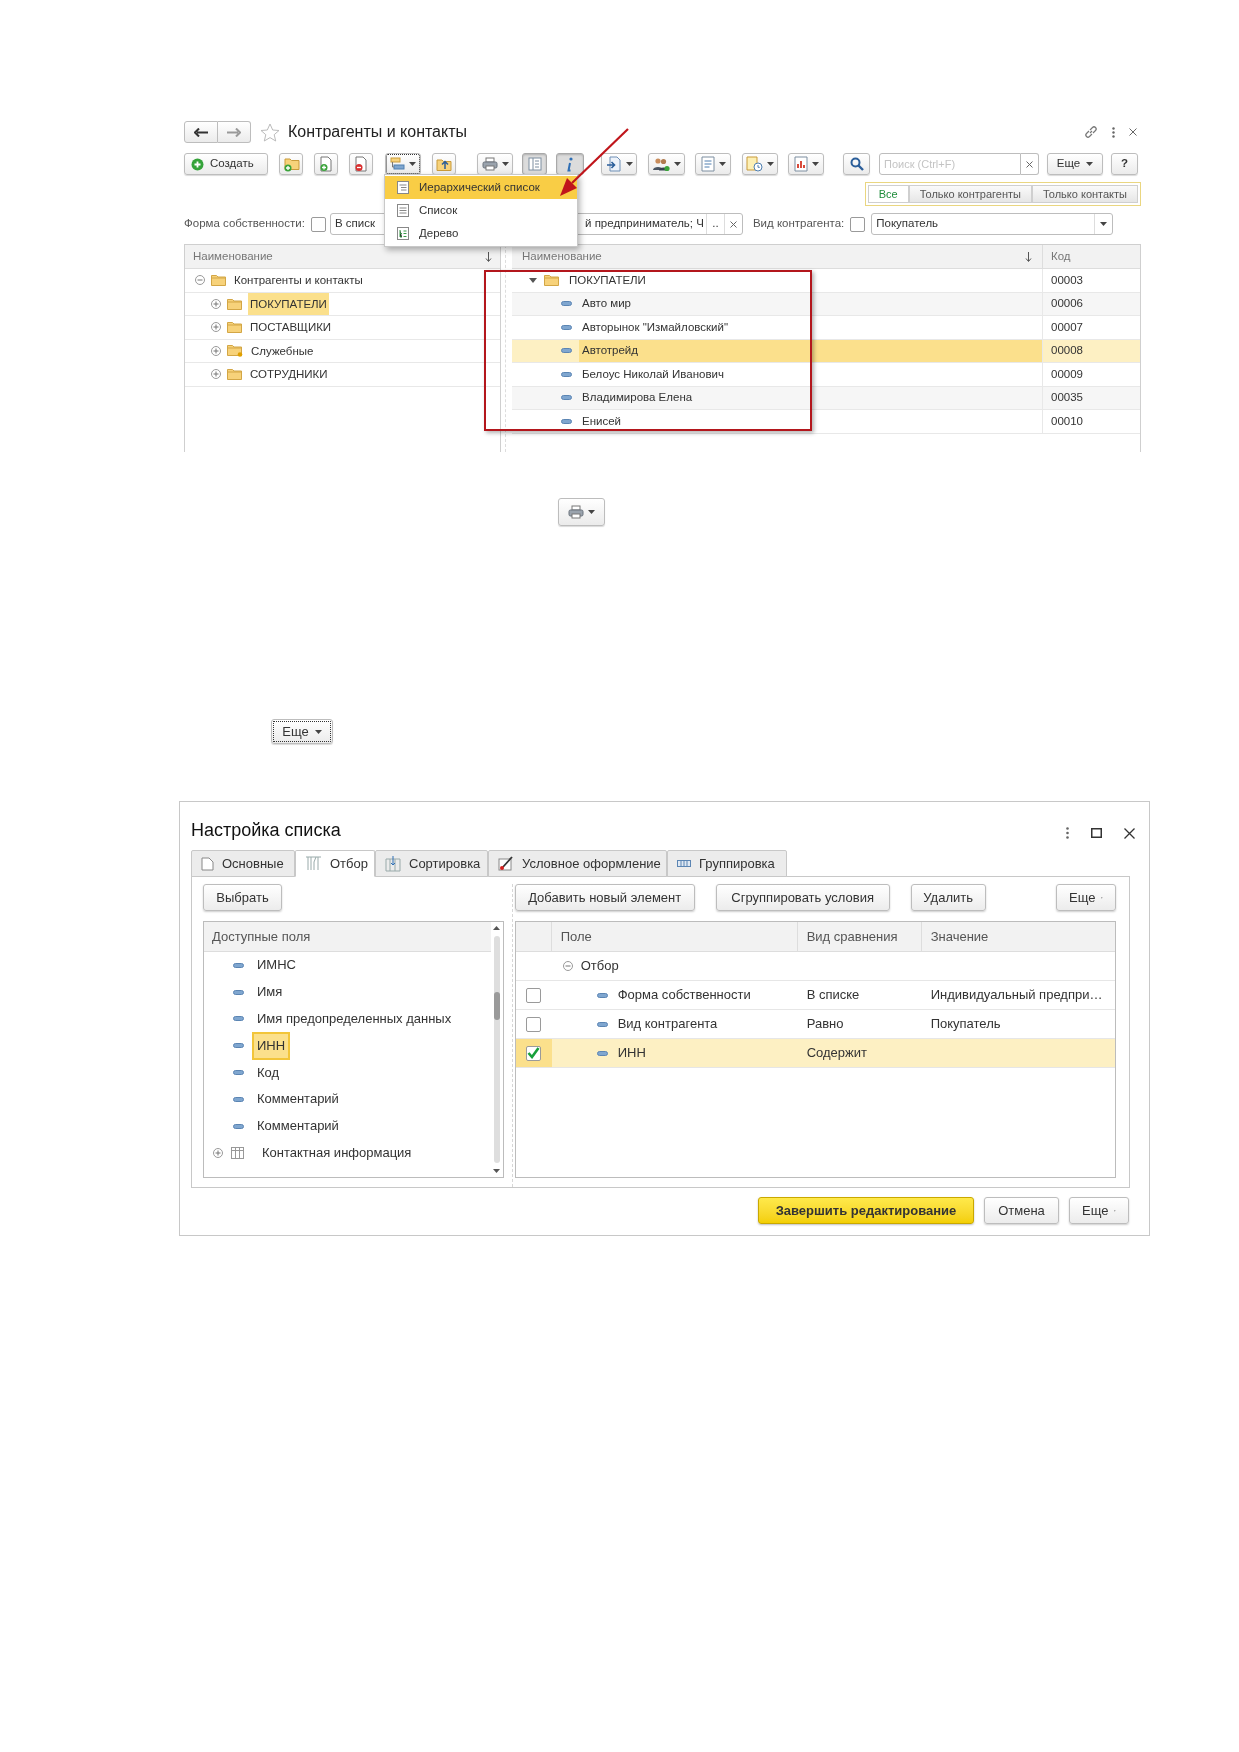 This screenshot has height=1752, width=1239. What do you see at coordinates (1091, 327) in the screenshot?
I see `table-cell: 00007` at bounding box center [1091, 327].